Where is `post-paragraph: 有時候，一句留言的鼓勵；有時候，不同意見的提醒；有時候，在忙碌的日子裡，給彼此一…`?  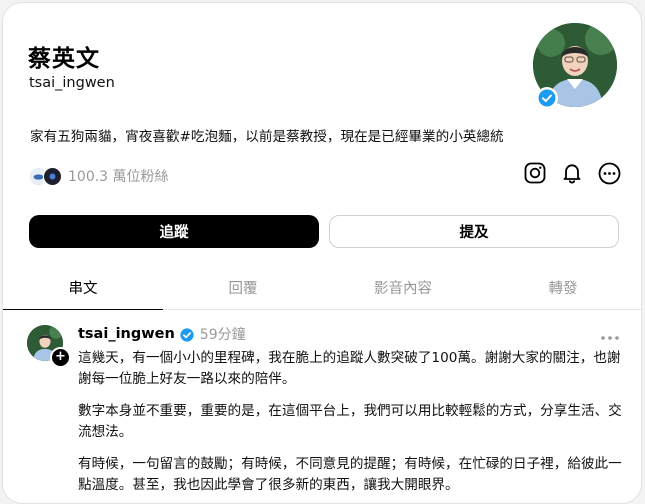
post-paragraph: 有時候，一句留言的鼓勵；有時候，不同意見的提醒；有時候，在忙碌的日子裡，給彼此一… is located at coordinates (350, 474).